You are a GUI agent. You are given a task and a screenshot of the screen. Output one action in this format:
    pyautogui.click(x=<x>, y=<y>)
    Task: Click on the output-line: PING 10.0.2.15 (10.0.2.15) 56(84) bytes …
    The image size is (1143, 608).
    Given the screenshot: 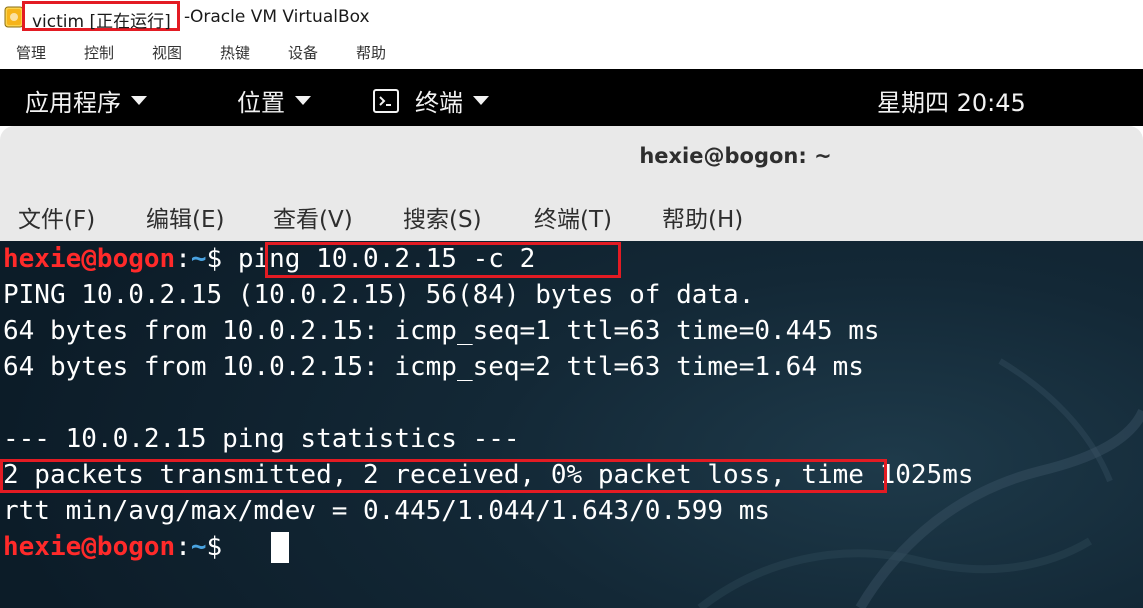 What is the action you would take?
    pyautogui.click(x=379, y=295)
    